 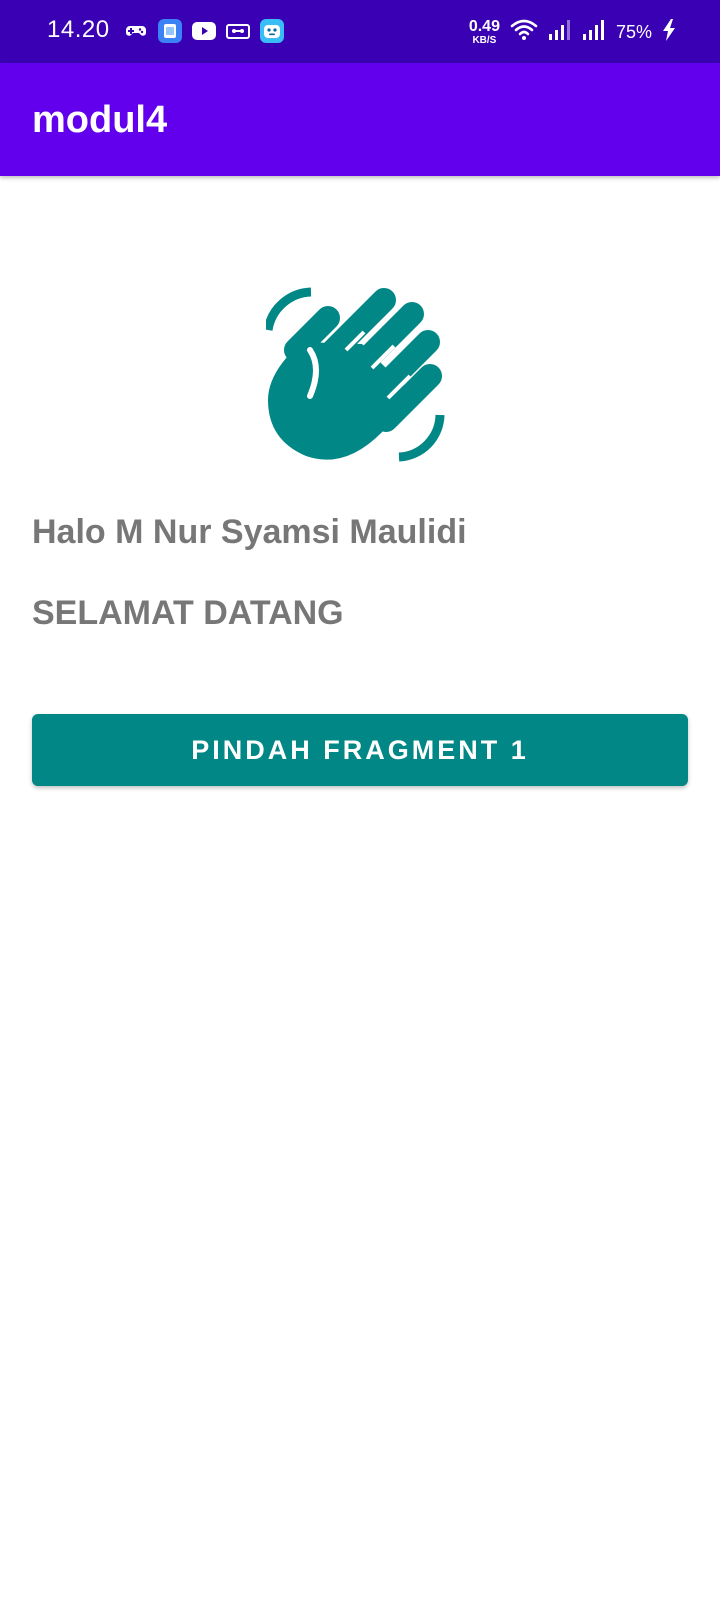 I want to click on pindah-fragment-button: PINDAH FRAGMENT 1, so click(x=360, y=750).